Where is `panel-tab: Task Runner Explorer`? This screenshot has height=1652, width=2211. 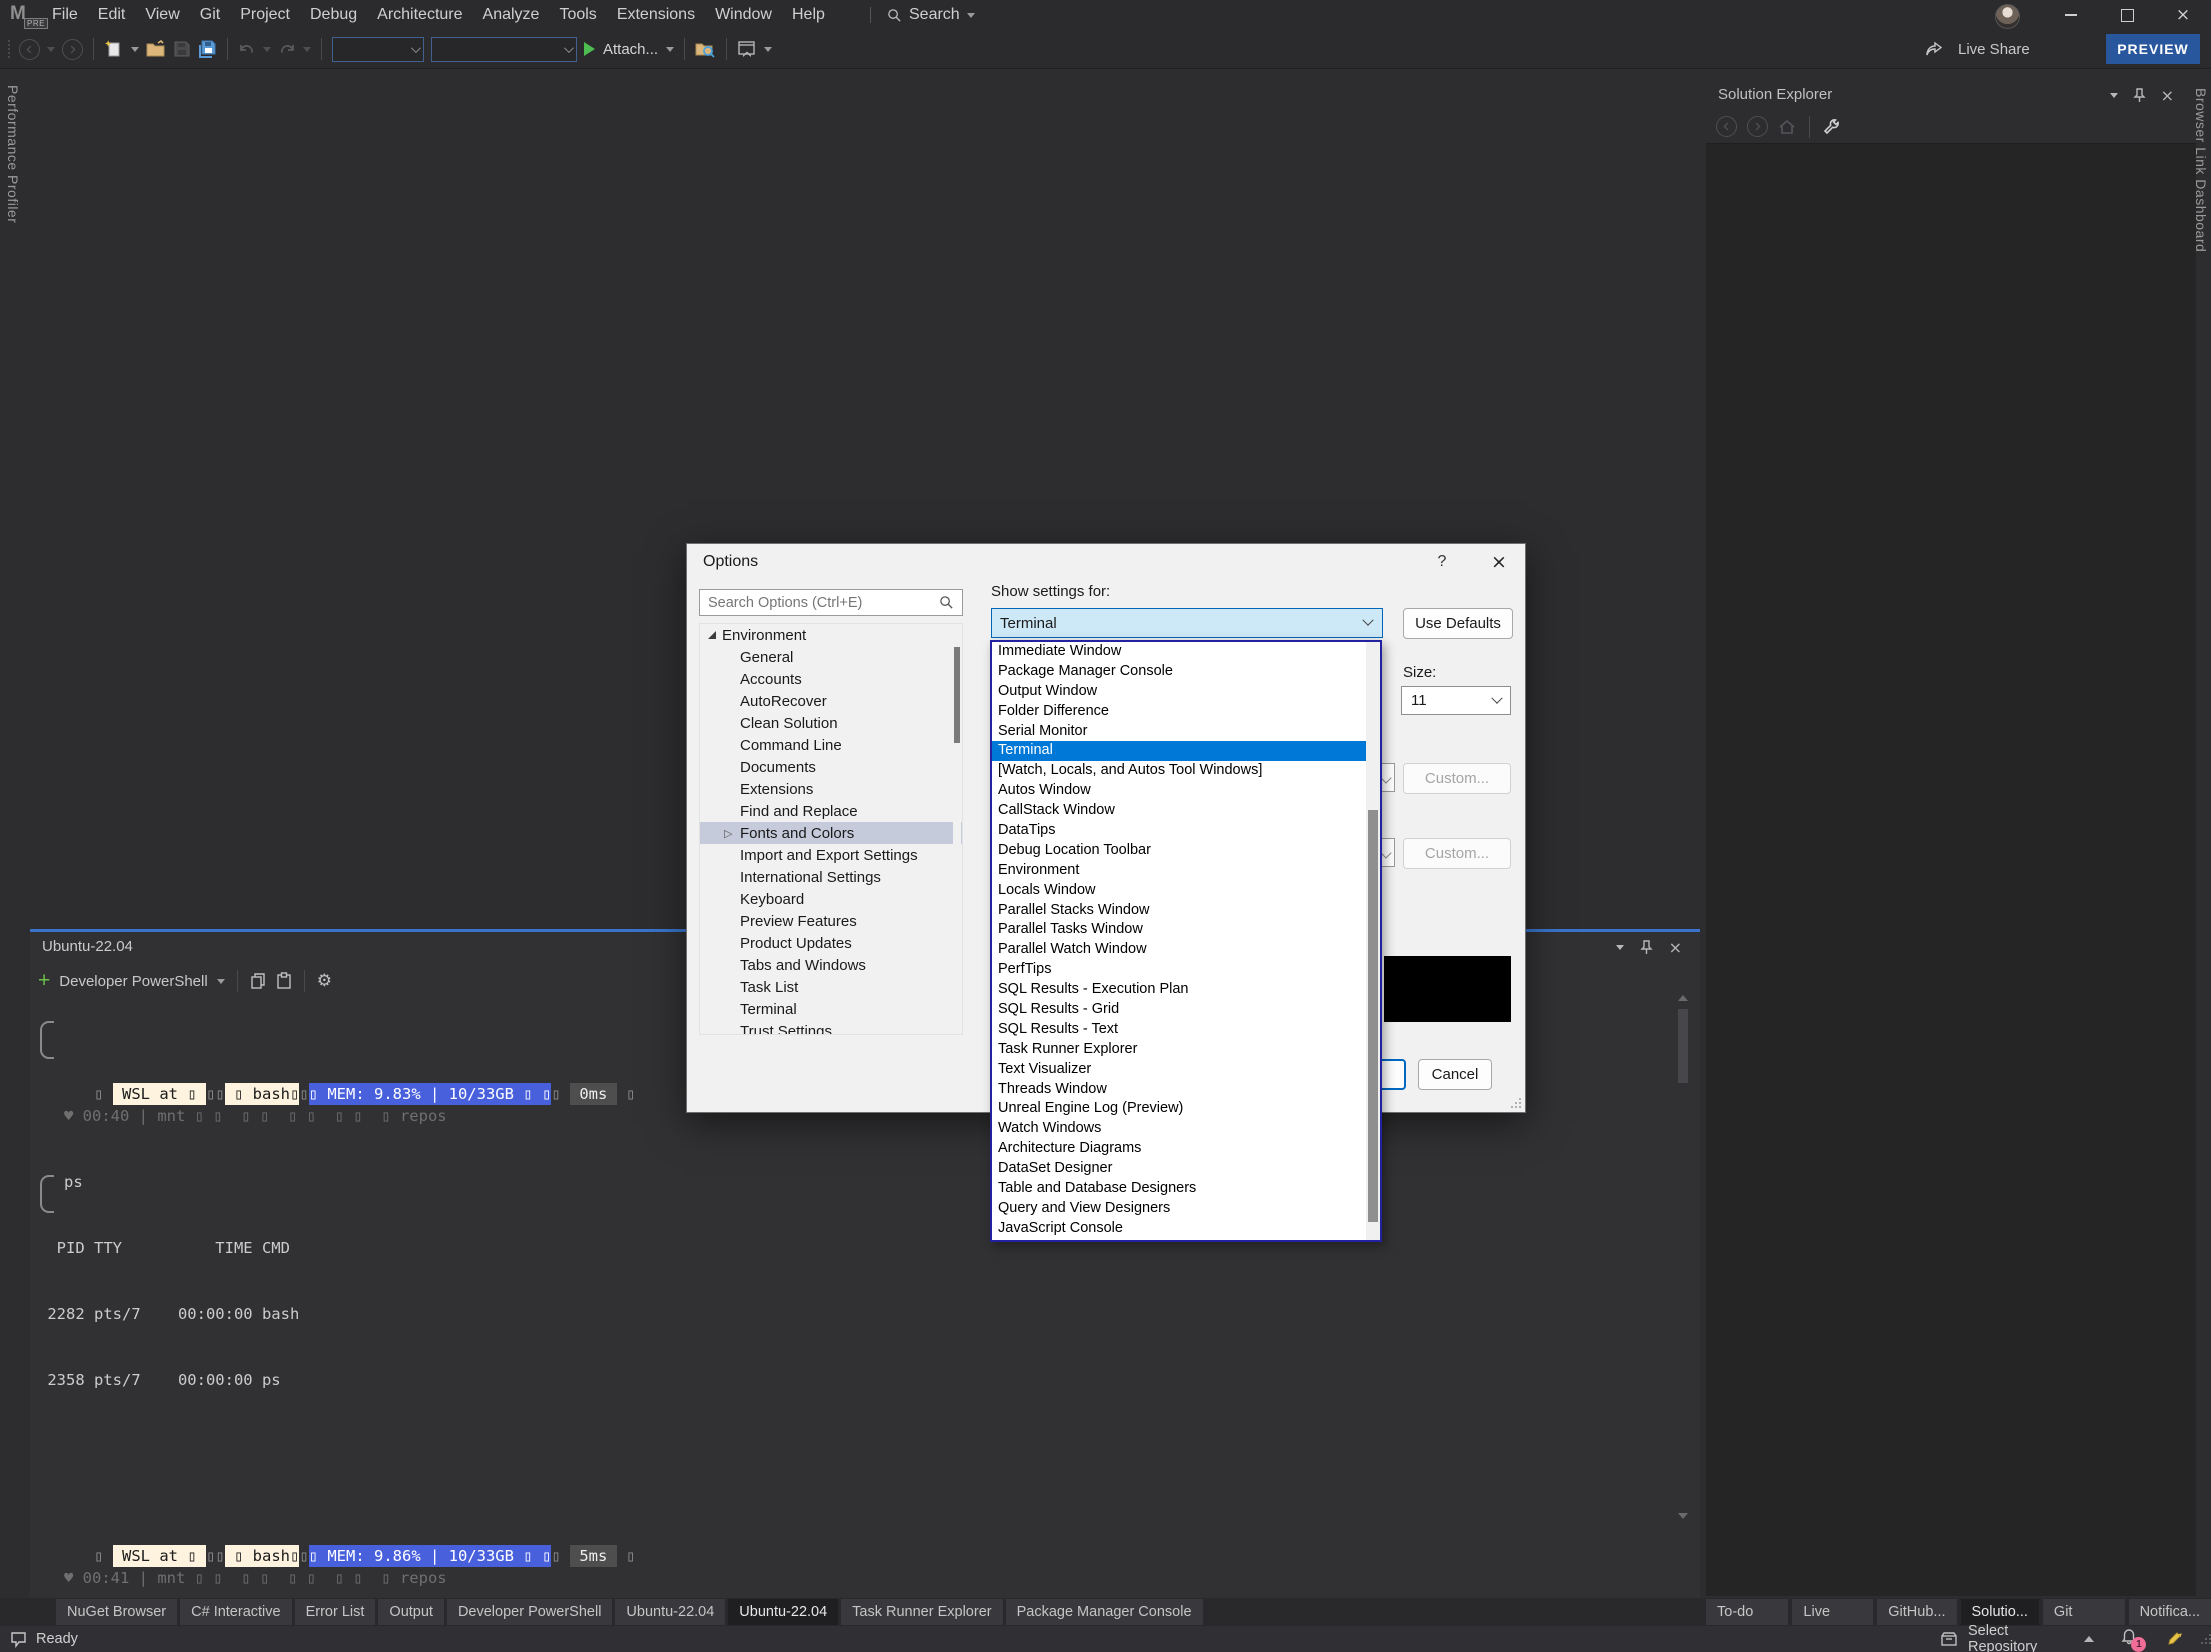 panel-tab: Task Runner Explorer is located at coordinates (922, 1612).